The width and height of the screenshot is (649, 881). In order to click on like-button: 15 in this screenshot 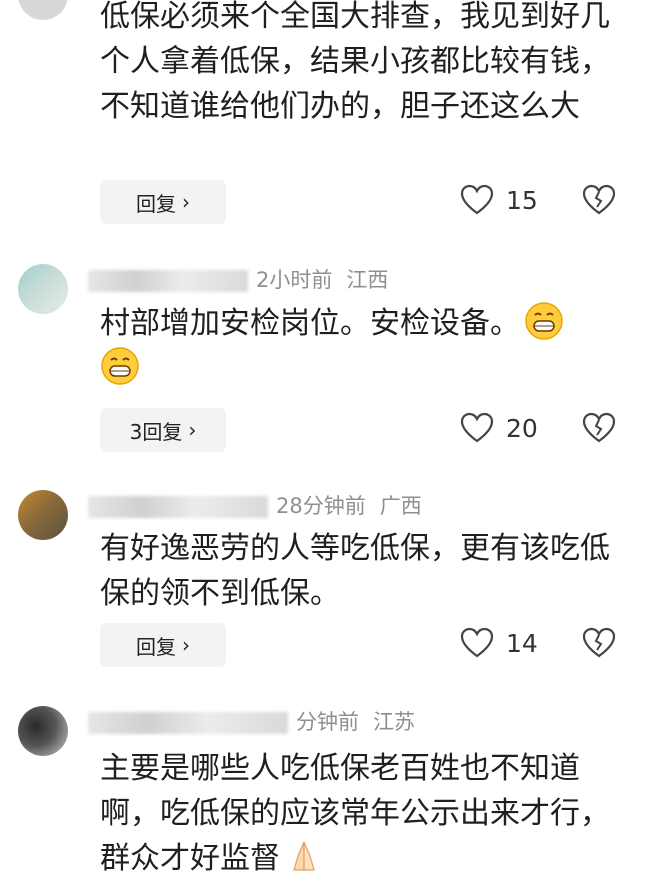, I will do `click(499, 200)`.